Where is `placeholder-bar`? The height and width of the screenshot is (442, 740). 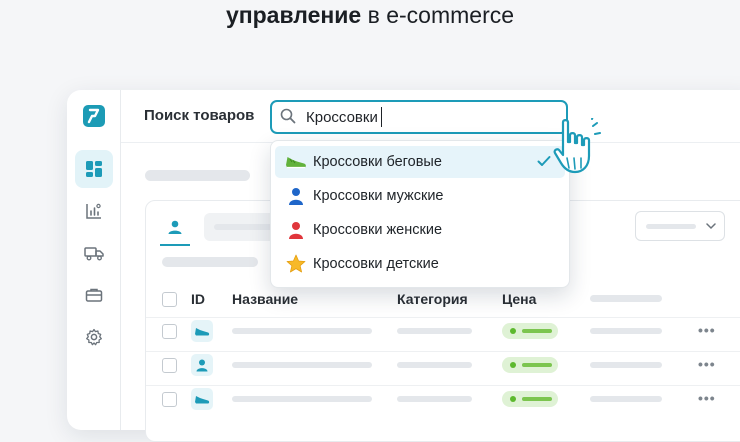
placeholder-bar is located at coordinates (197, 175).